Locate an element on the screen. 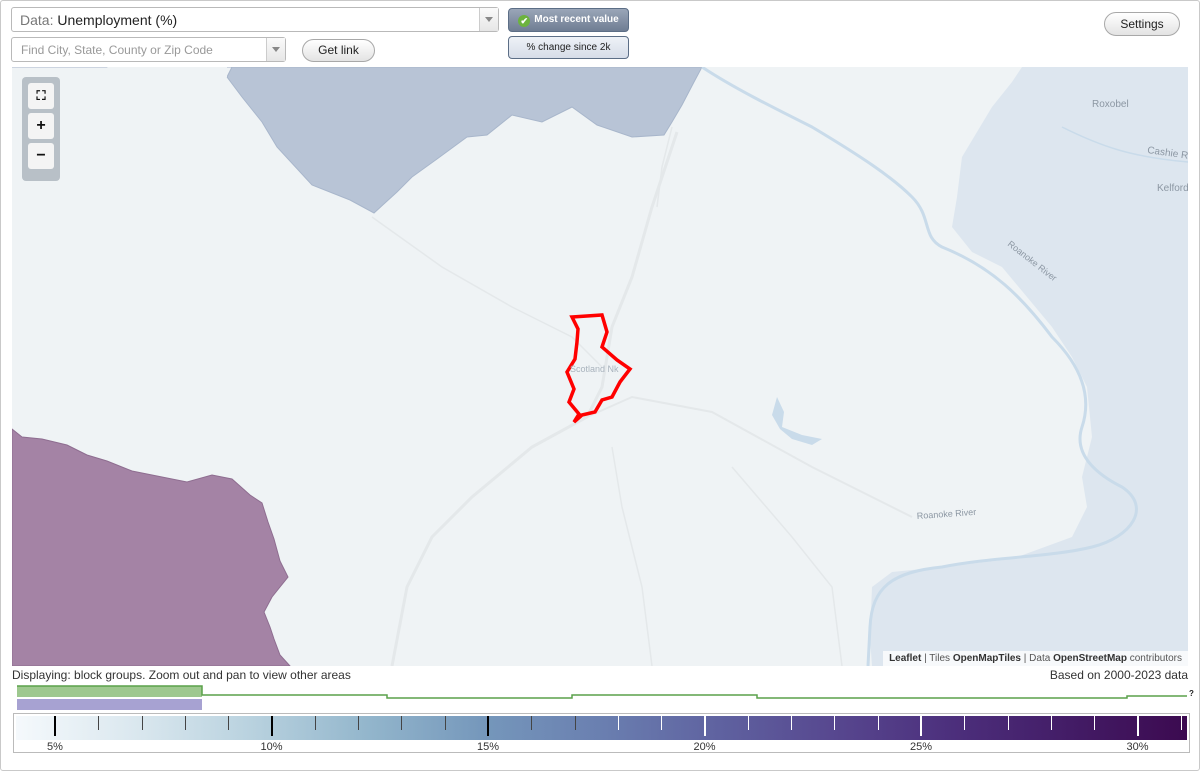 The width and height of the screenshot is (1200, 771). percent-change-button: % change since 2k is located at coordinates (568, 47).